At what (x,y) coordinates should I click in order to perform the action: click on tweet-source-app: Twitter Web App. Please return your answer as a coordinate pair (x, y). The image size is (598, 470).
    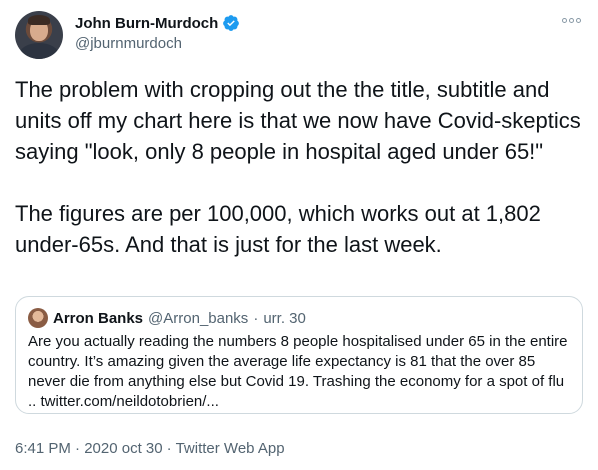
    Looking at the image, I should click on (230, 448).